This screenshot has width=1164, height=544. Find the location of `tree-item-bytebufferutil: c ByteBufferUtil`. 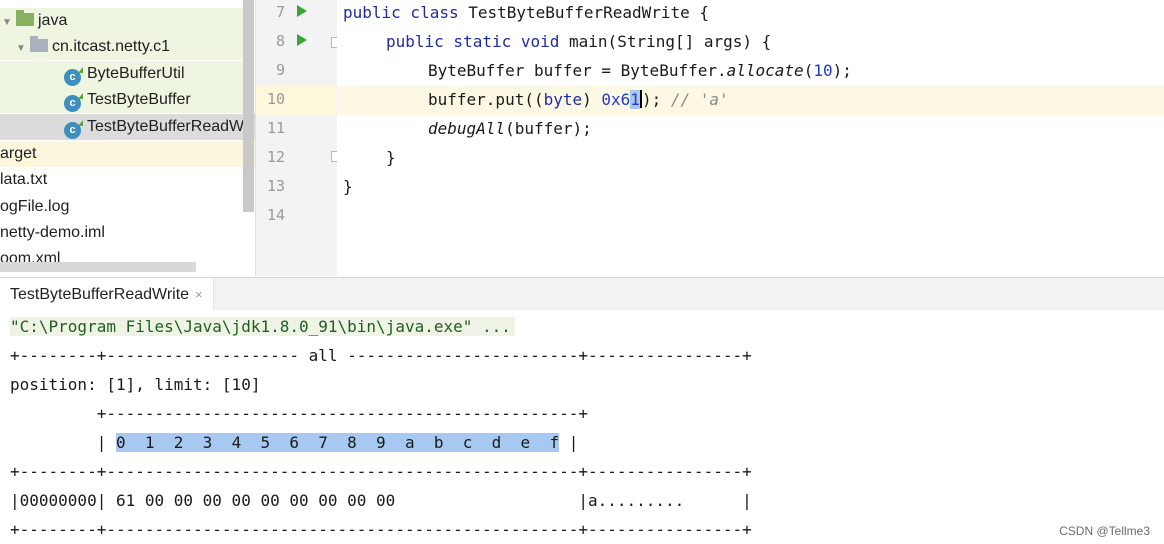

tree-item-bytebufferutil: c ByteBufferUtil is located at coordinates (121, 74).